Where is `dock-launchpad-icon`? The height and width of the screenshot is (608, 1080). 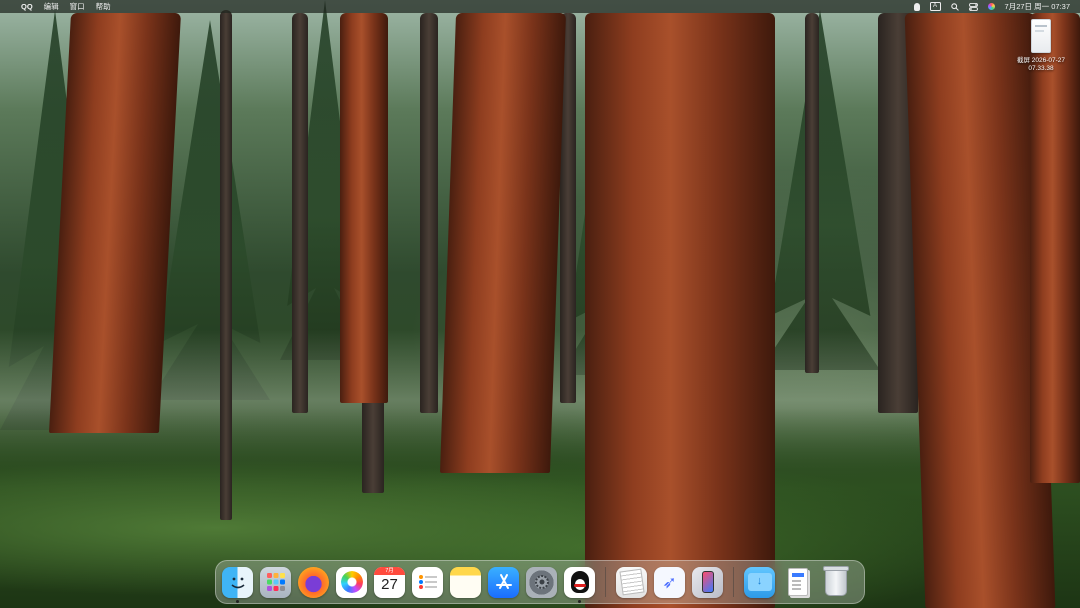
dock-launchpad-icon is located at coordinates (275, 582).